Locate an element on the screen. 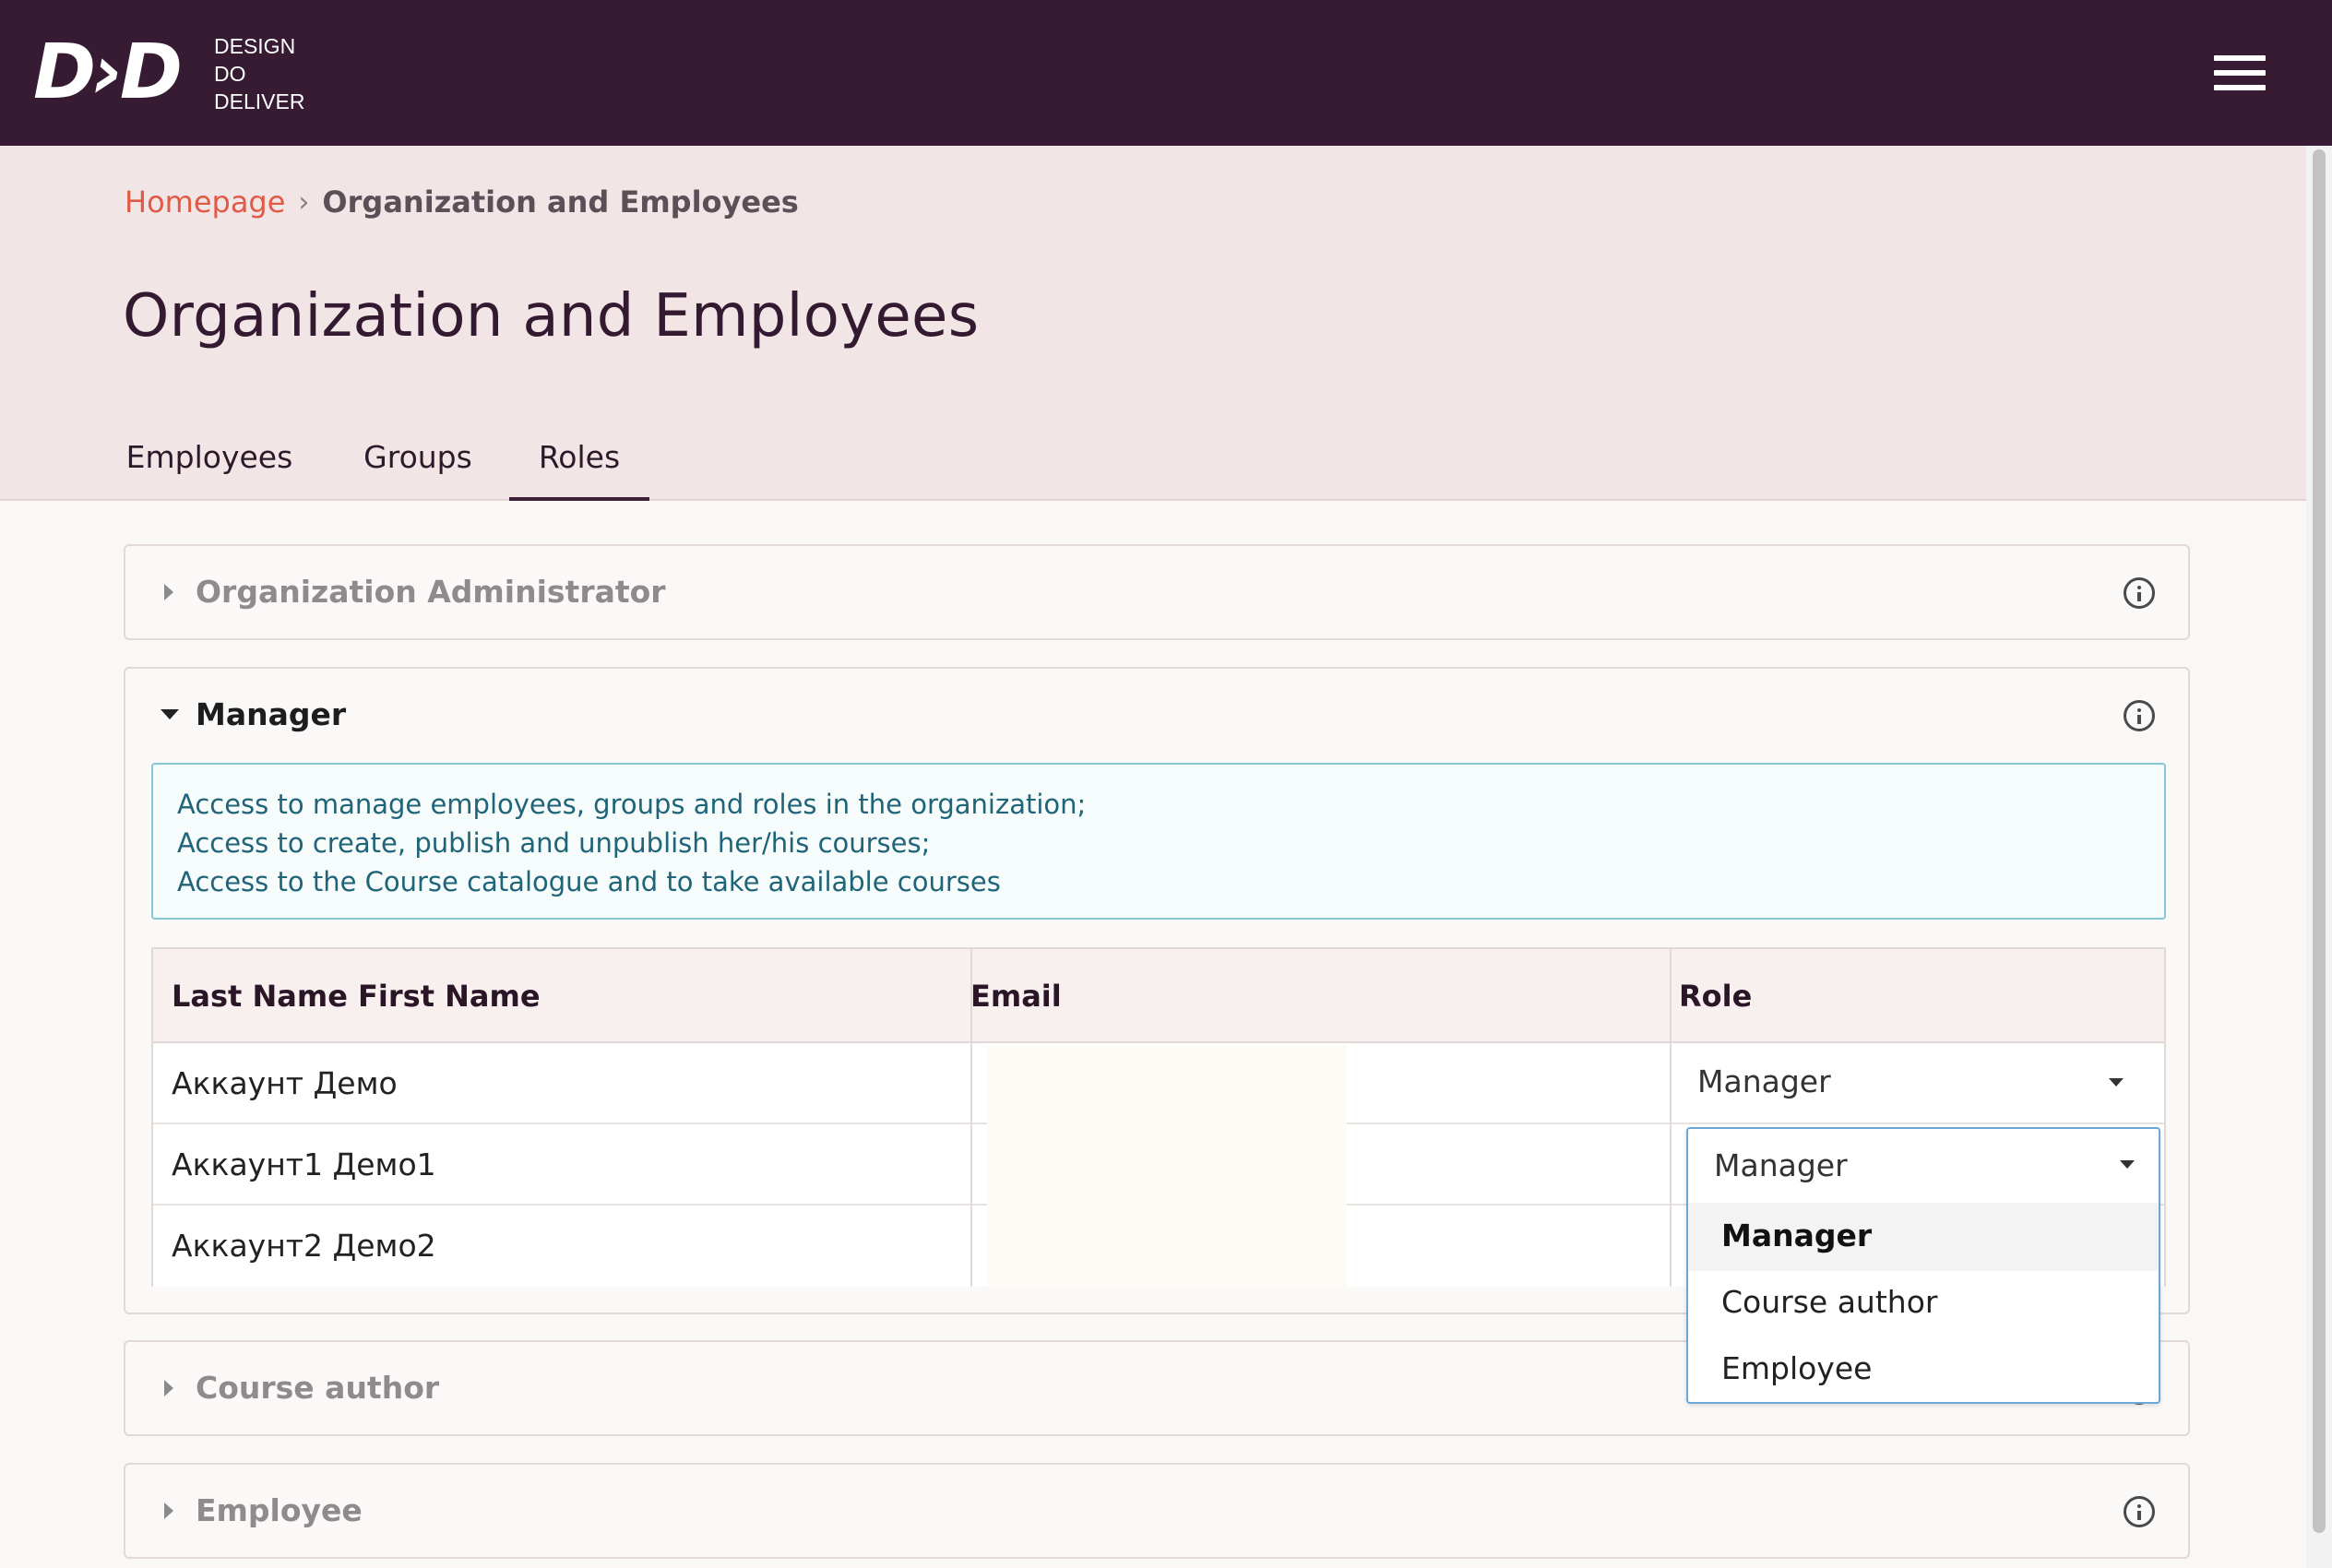 The width and height of the screenshot is (2332, 1568). column-header-name: Last Name First Name is located at coordinates (356, 996).